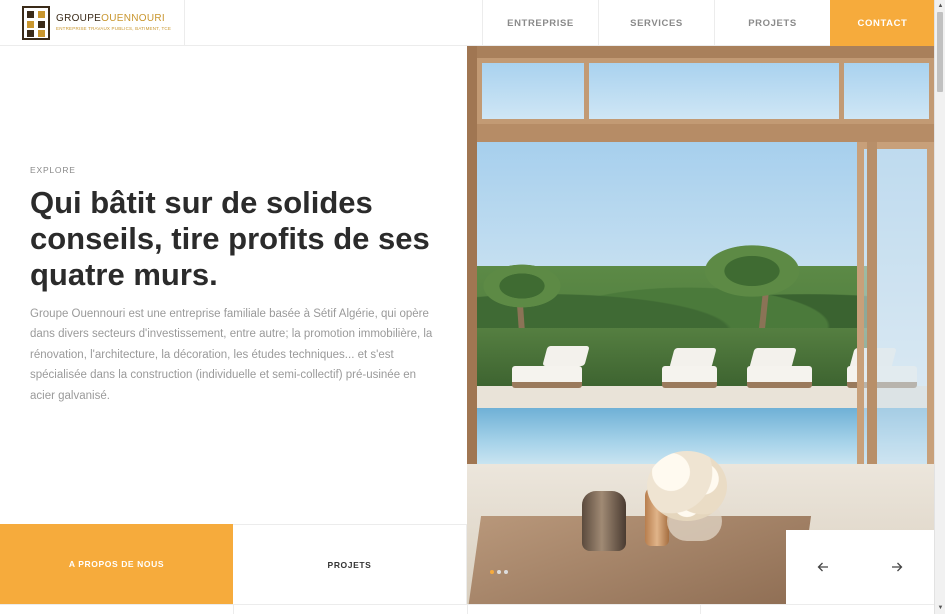 The width and height of the screenshot is (945, 614). What do you see at coordinates (882, 23) in the screenshot?
I see `nav-item-contact: CONTACT` at bounding box center [882, 23].